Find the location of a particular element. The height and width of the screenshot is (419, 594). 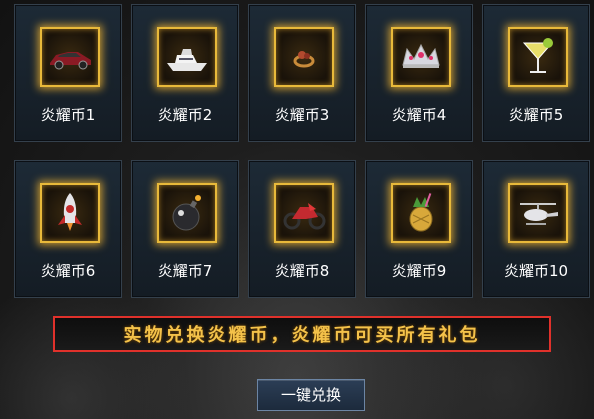

item-card-1: 炎耀币1 is located at coordinates (68, 73).